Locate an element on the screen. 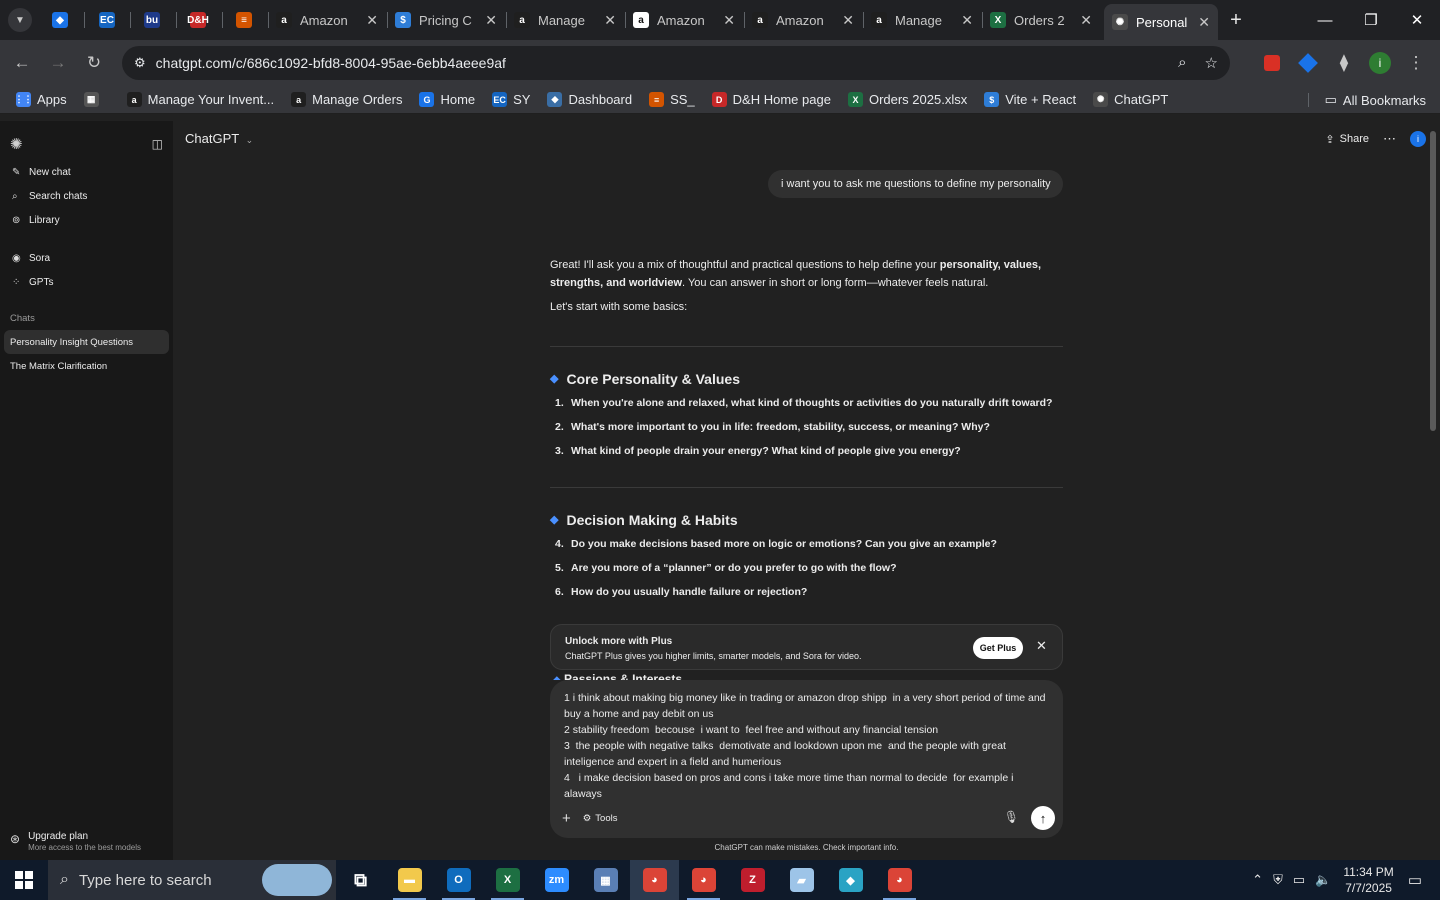 This screenshot has height=900, width=1440. all-bookmarks-button: ▭ All Bookmarks is located at coordinates (1375, 100).